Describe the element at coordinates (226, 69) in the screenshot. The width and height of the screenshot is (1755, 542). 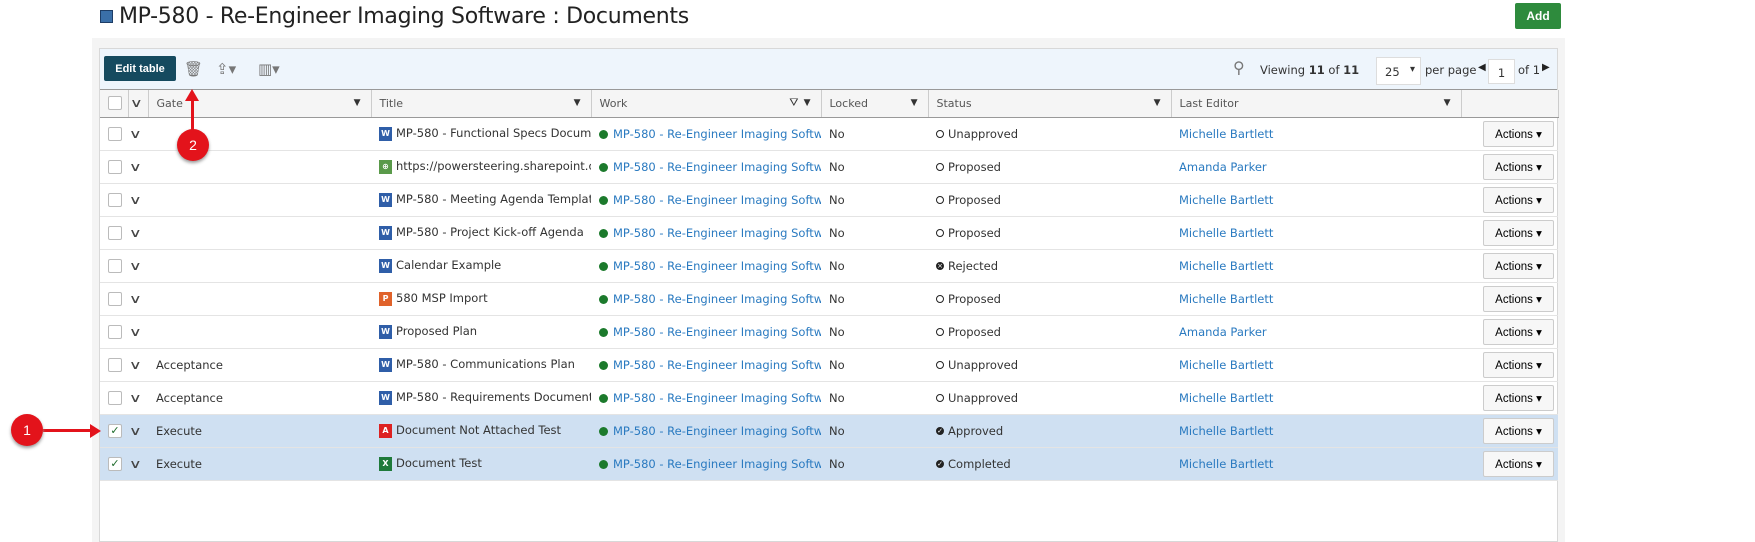
I see `export-icon: ⇪▾` at that location.